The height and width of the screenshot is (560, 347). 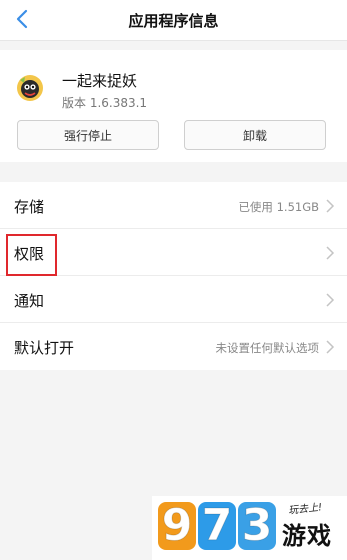 I want to click on watermark-digit: 3, so click(x=257, y=525).